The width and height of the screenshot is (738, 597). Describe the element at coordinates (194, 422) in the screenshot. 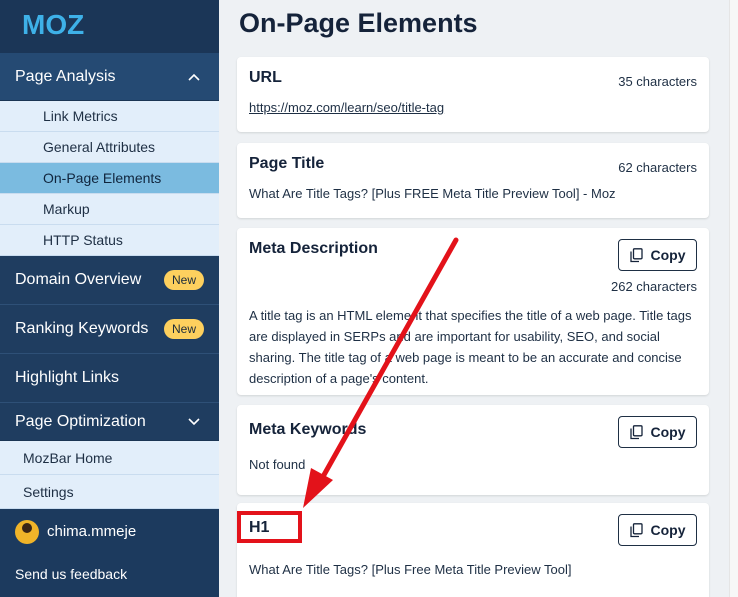

I see `chevron-down-icon` at that location.